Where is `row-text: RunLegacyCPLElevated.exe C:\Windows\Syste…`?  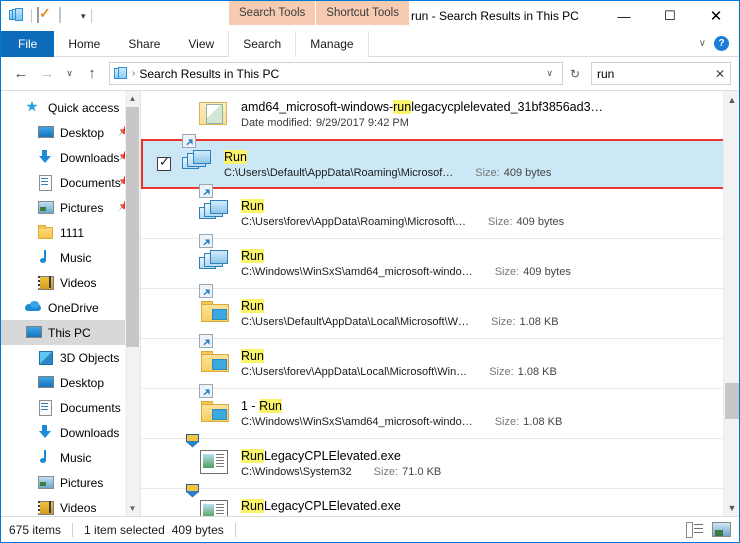
row-text: RunLegacyCPLElevated.exe C:\Windows\Syste… is located at coordinates (480, 463).